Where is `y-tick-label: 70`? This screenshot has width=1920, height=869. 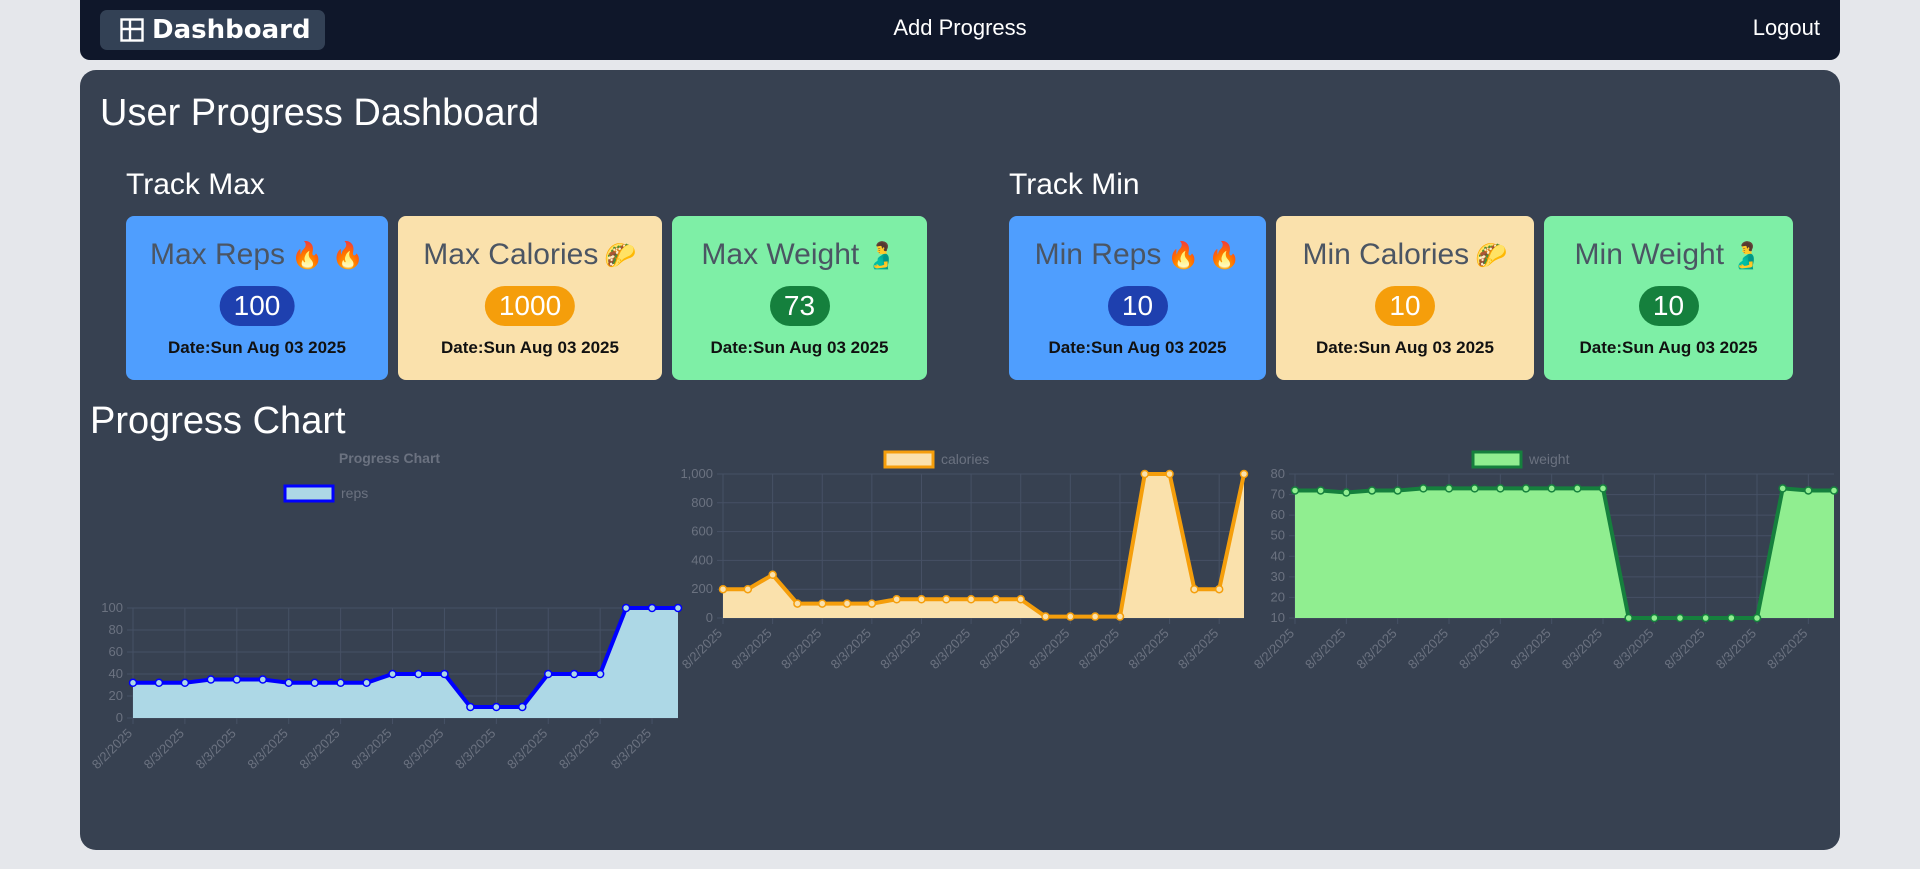
y-tick-label: 70 is located at coordinates (1278, 494).